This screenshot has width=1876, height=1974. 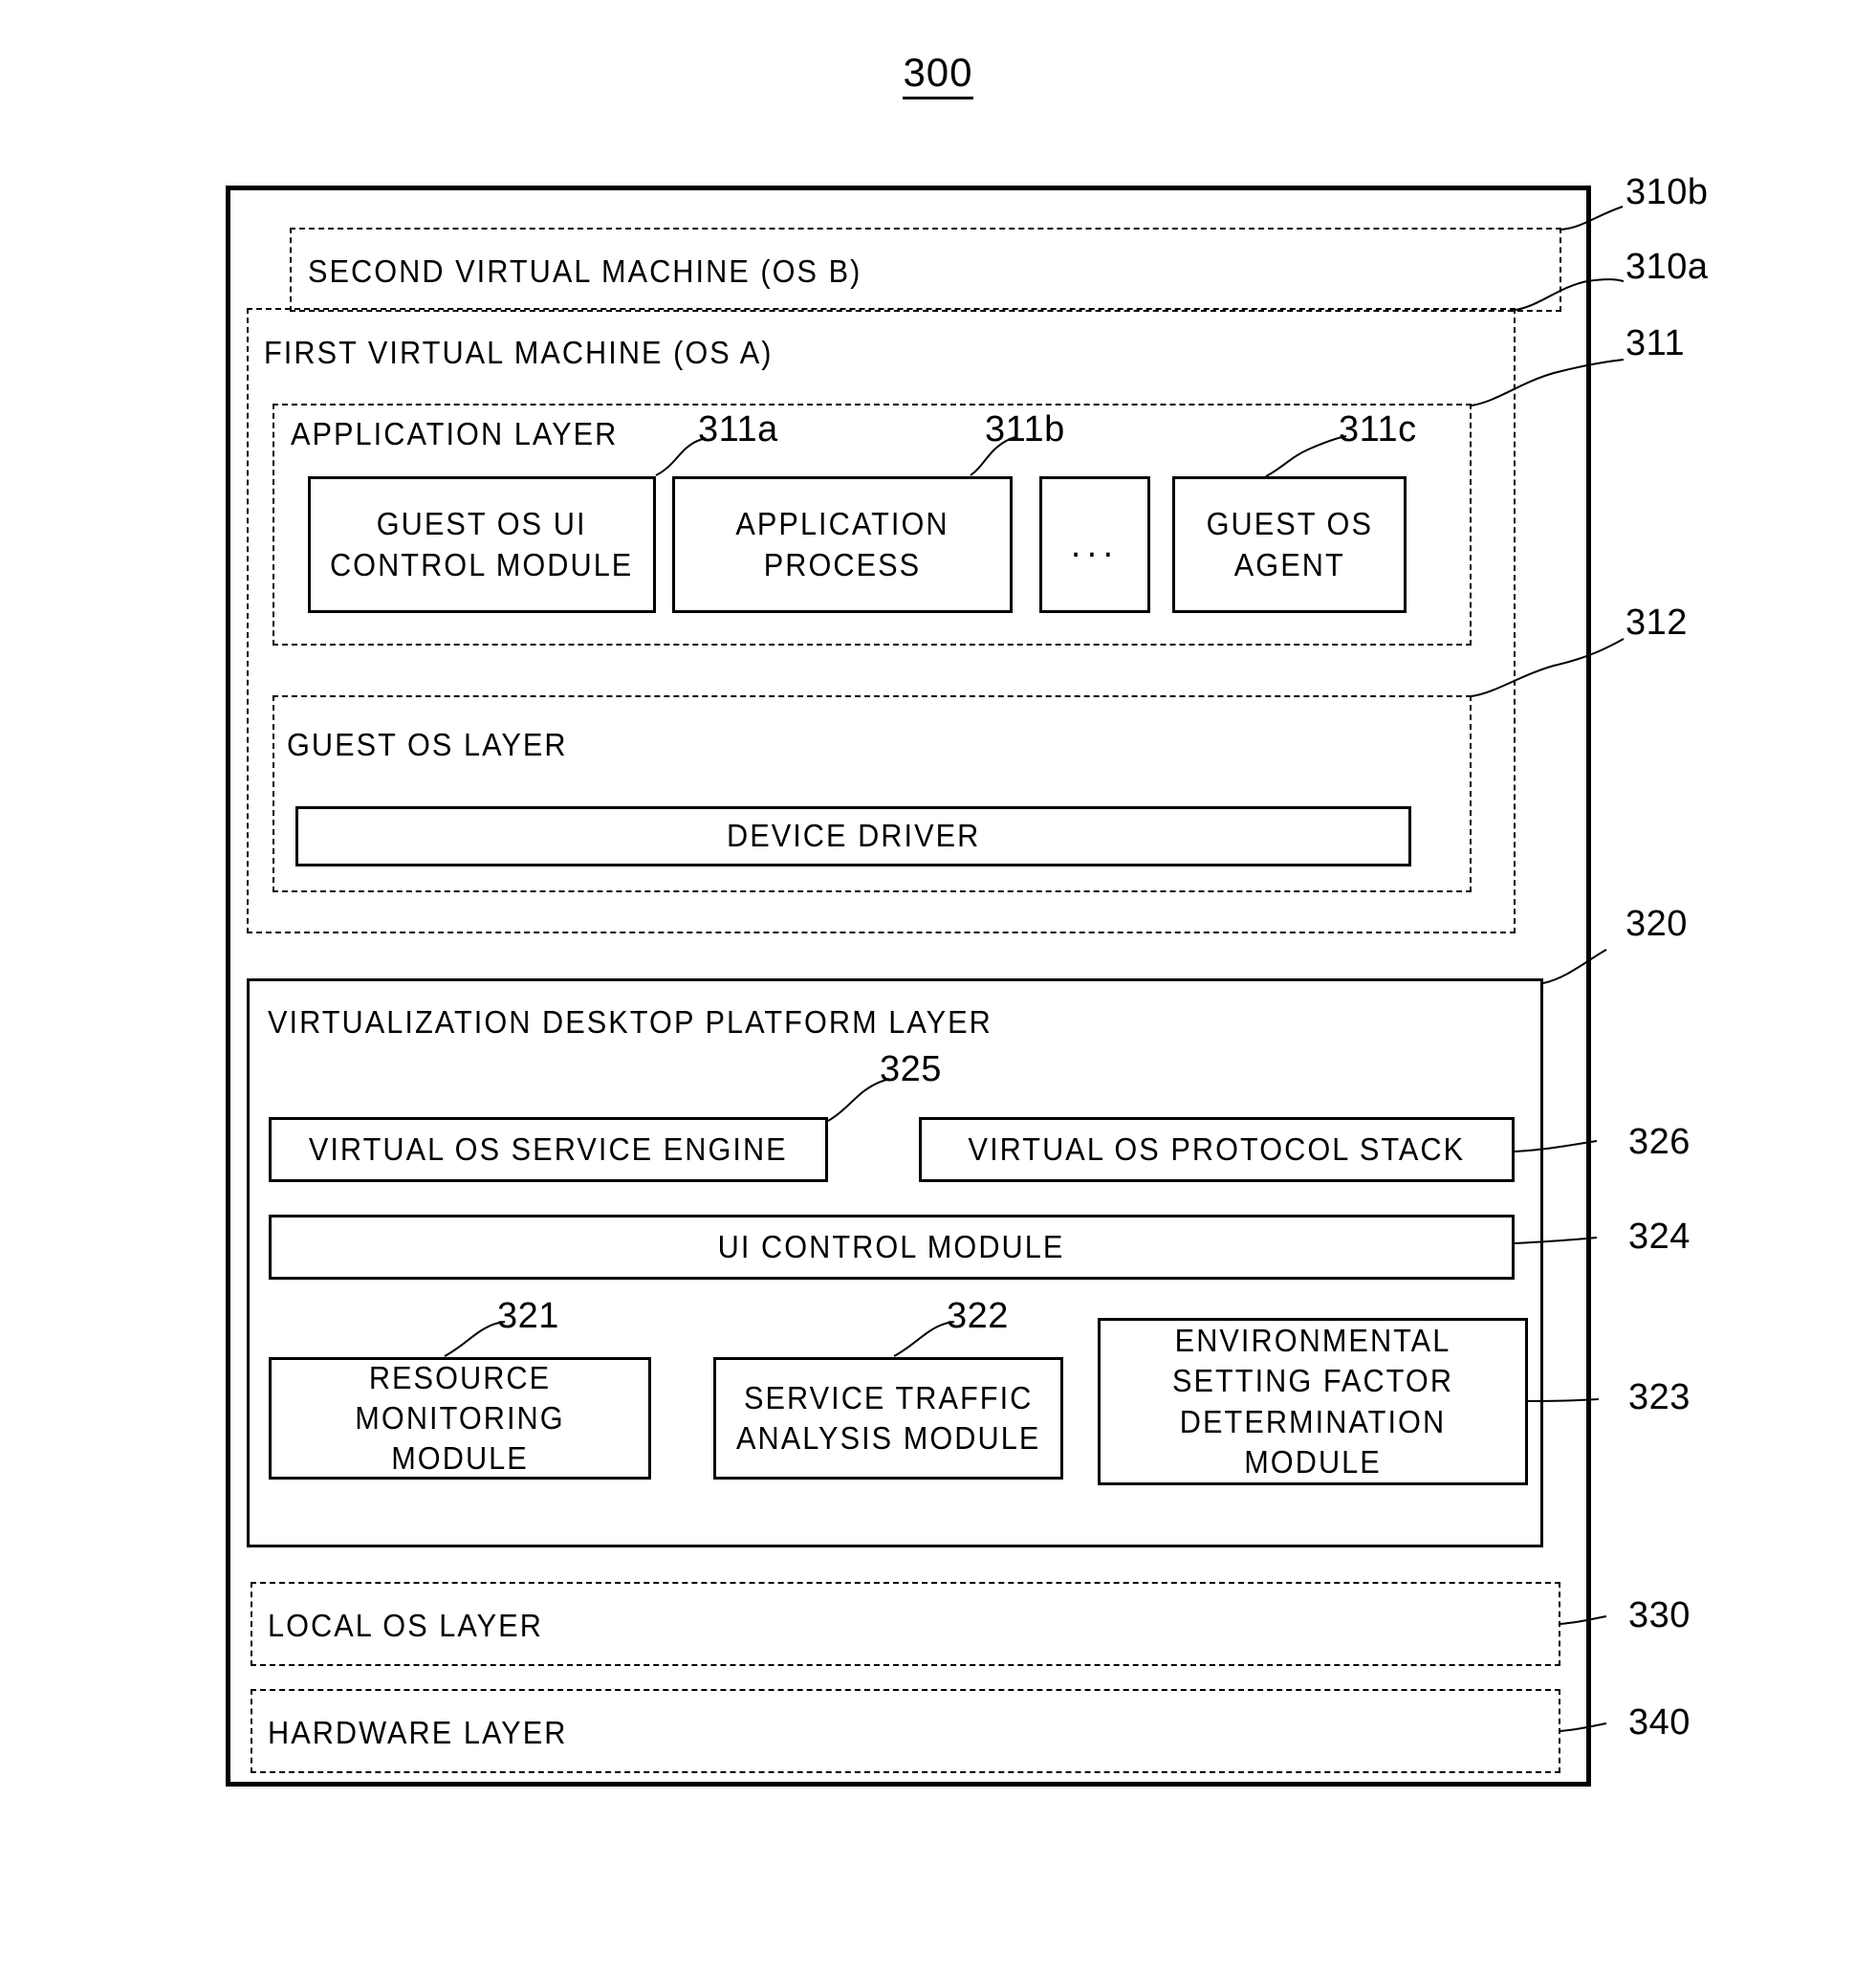 What do you see at coordinates (1660, 1397) in the screenshot?
I see `ref-323: 323` at bounding box center [1660, 1397].